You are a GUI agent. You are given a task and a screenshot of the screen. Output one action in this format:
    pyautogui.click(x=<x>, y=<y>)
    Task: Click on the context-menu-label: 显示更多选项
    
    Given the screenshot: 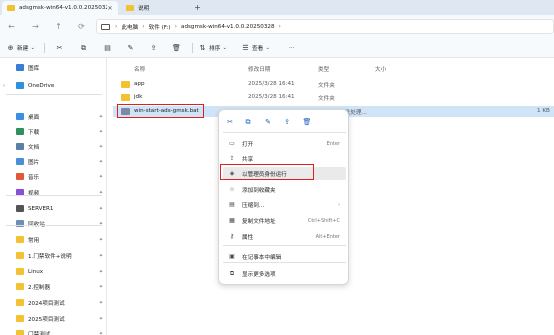 What is the action you would take?
    pyautogui.click(x=259, y=274)
    